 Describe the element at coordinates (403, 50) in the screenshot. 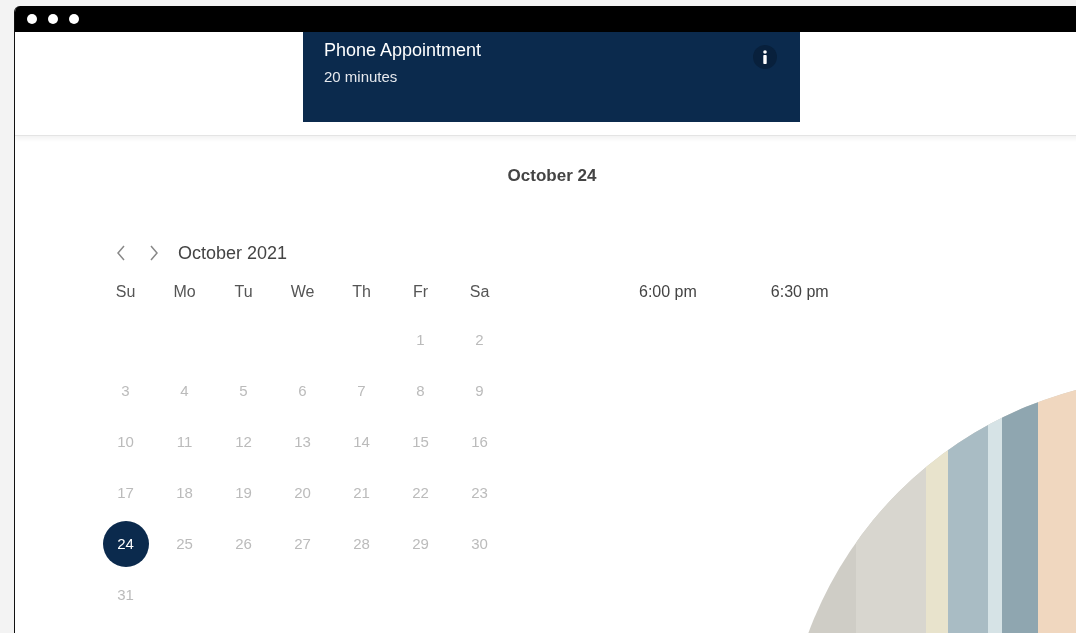

I see `appointment-title: Phone Appointment` at that location.